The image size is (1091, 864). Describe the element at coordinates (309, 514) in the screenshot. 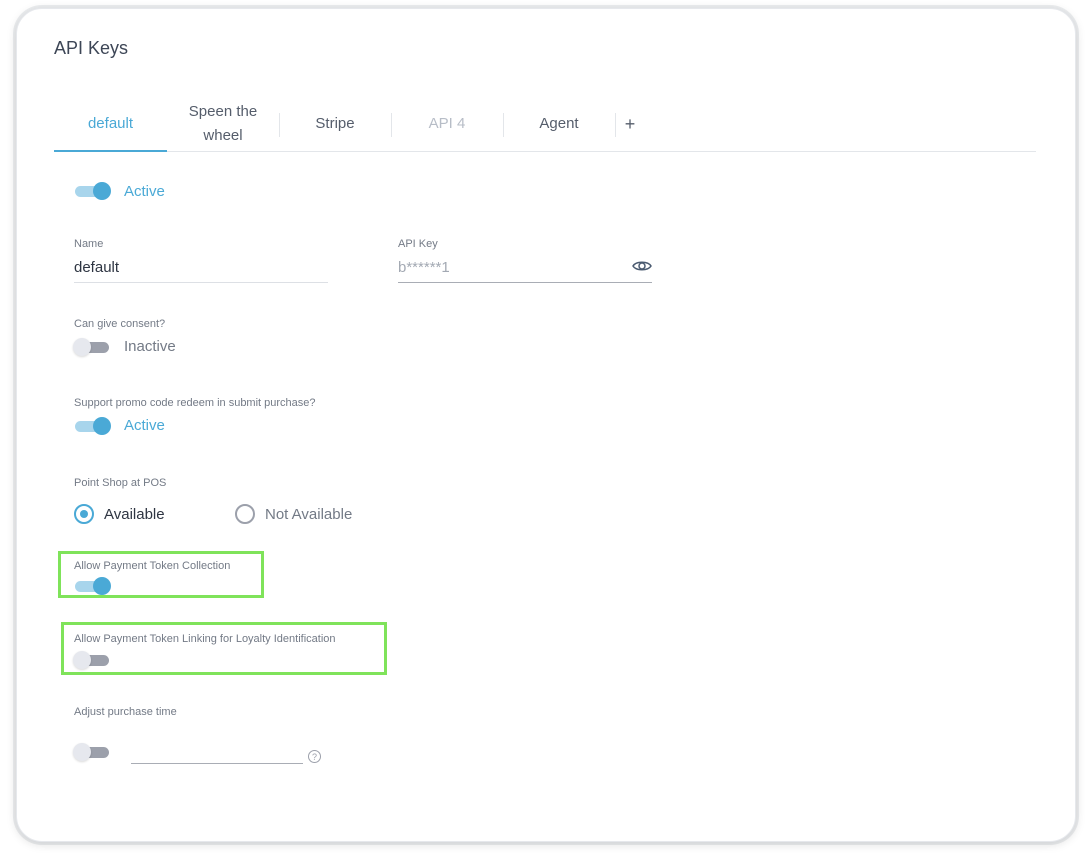

I see `radio-not-available-label: Not Available` at that location.